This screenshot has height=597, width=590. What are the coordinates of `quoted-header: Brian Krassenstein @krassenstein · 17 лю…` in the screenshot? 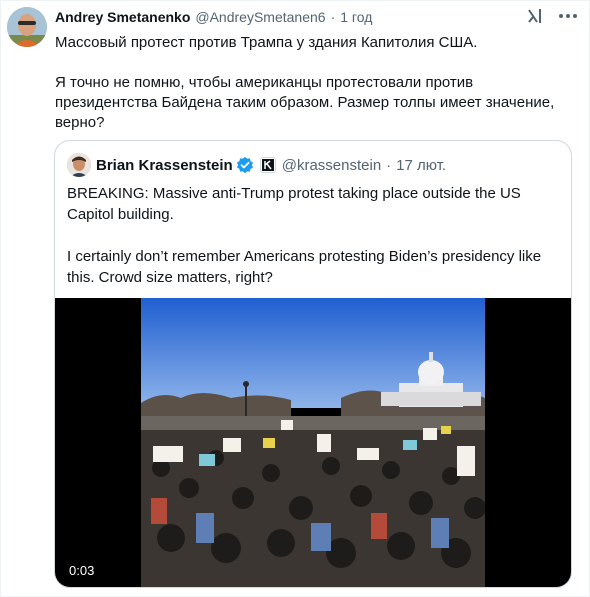 It's located at (256, 165).